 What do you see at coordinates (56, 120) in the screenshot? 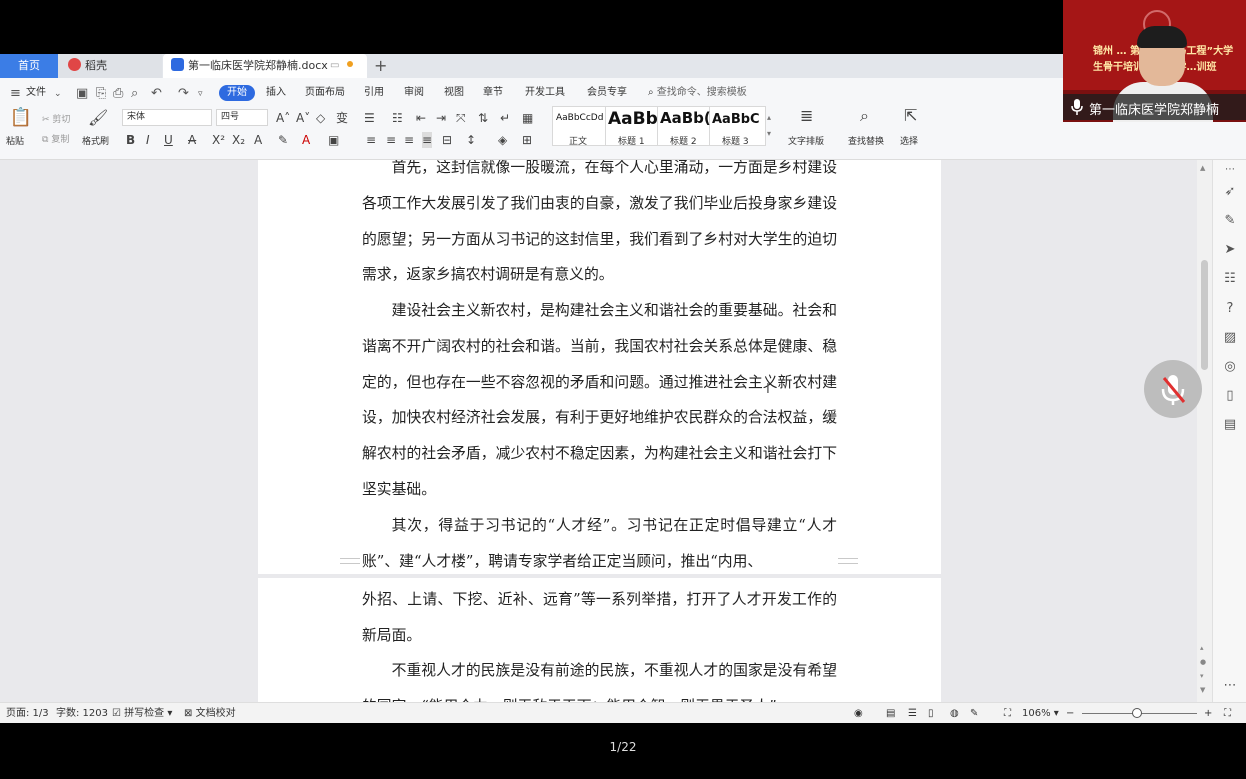
I see `cut-button: ✂ 剪切` at bounding box center [56, 120].